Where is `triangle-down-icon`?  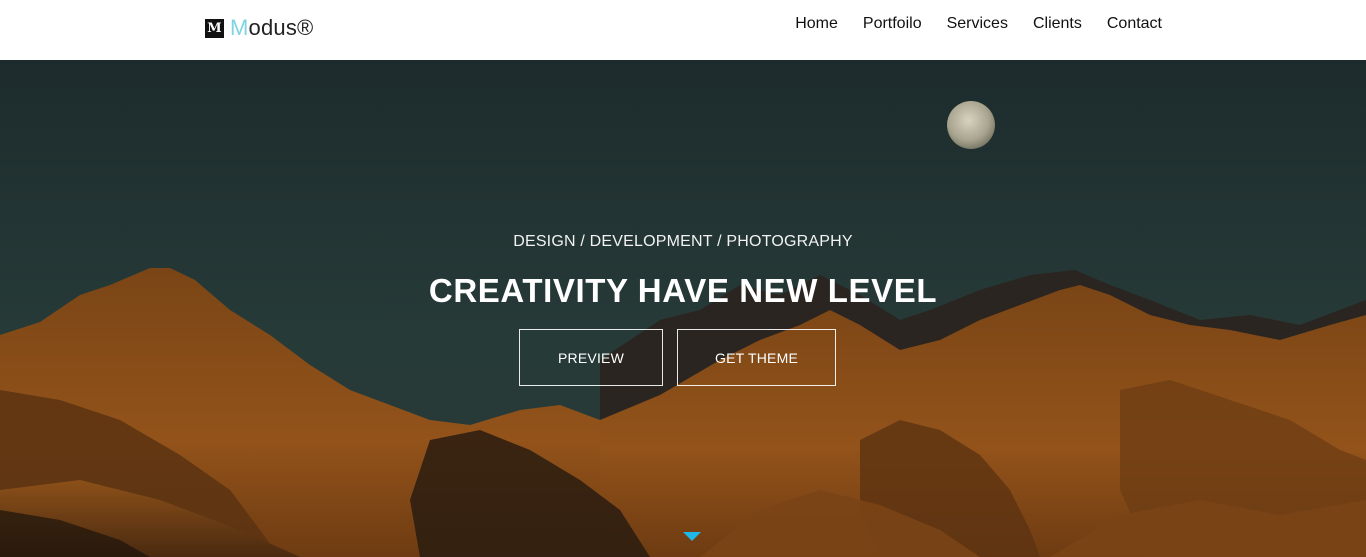 triangle-down-icon is located at coordinates (692, 536).